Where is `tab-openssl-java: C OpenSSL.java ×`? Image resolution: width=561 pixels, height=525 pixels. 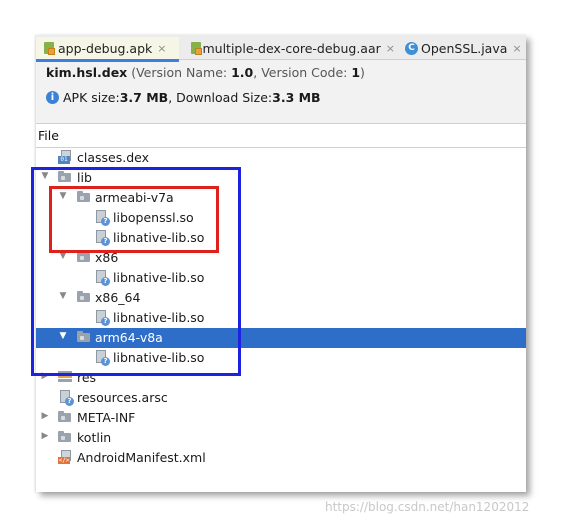 tab-openssl-java: C OpenSSL.java × is located at coordinates (460, 48).